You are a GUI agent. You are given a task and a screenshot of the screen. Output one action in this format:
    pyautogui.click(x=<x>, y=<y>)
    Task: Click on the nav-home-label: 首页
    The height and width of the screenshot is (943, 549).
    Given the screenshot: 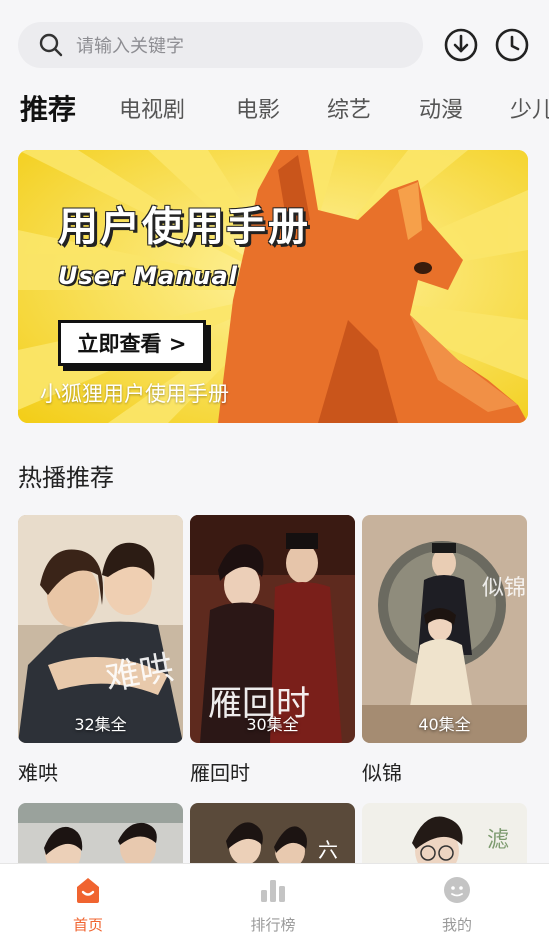 What is the action you would take?
    pyautogui.click(x=87, y=925)
    